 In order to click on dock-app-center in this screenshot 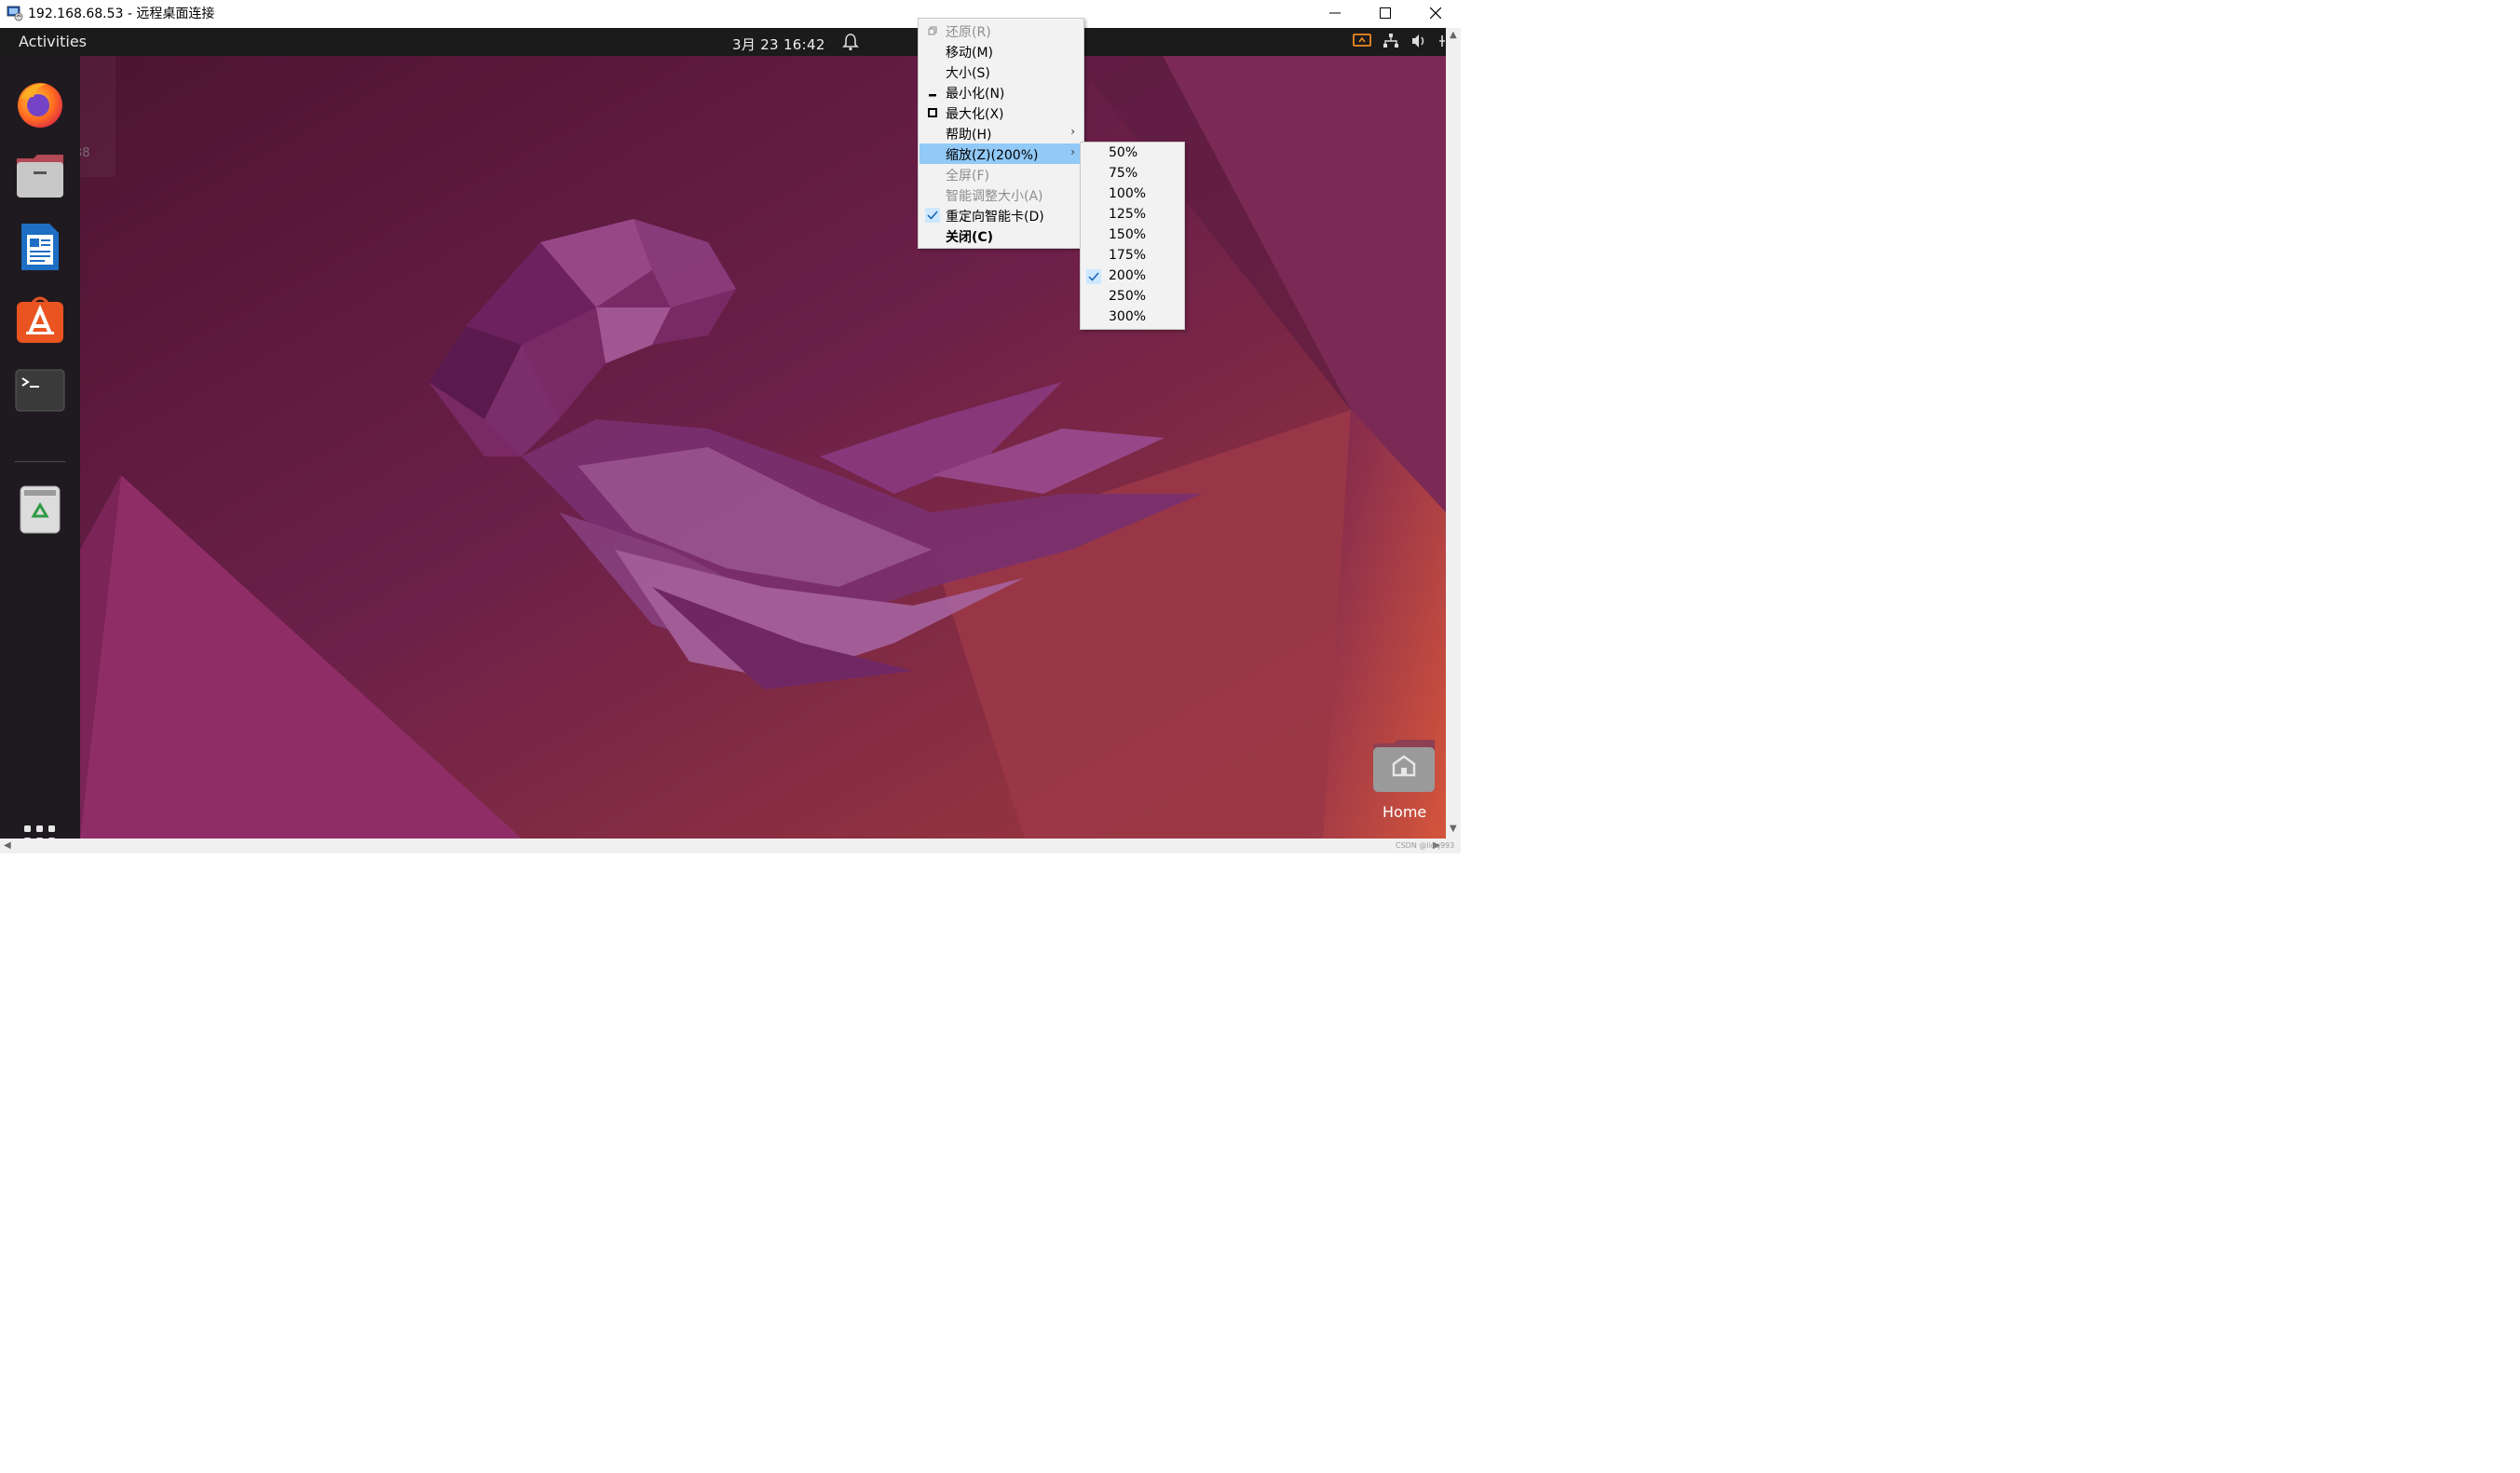, I will do `click(40, 320)`.